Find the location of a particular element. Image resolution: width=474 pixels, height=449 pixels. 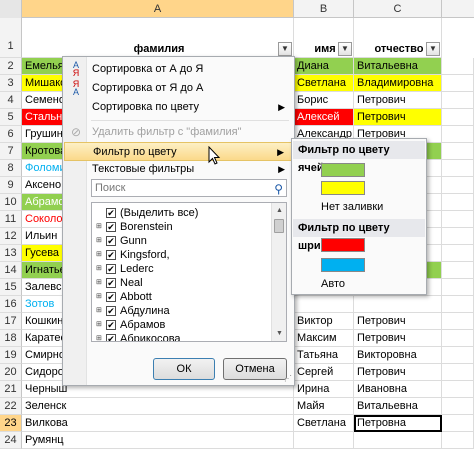

no-fill-item: Нет заливки is located at coordinates (352, 207).